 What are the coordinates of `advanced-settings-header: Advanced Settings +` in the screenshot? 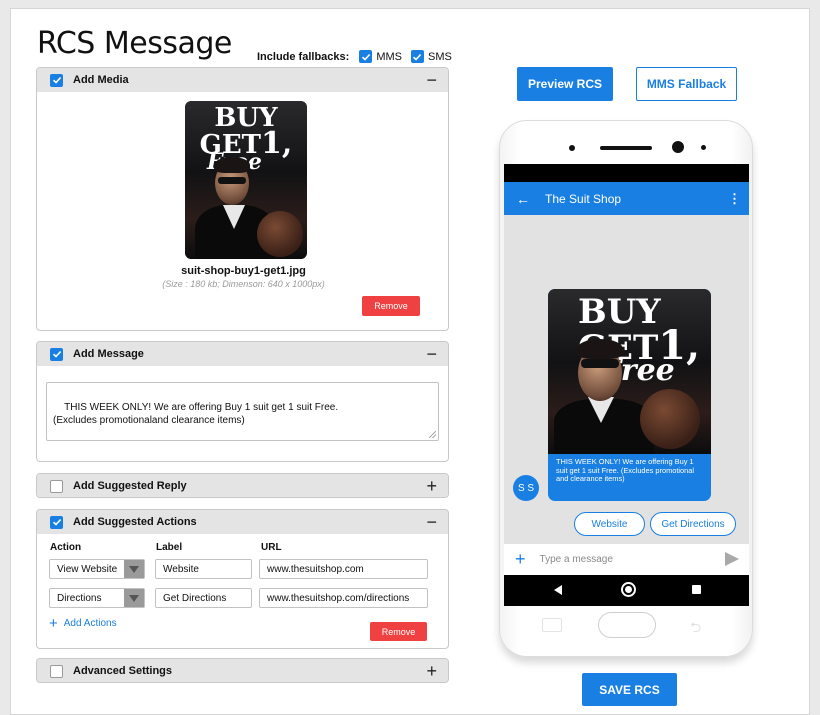 It's located at (242, 670).